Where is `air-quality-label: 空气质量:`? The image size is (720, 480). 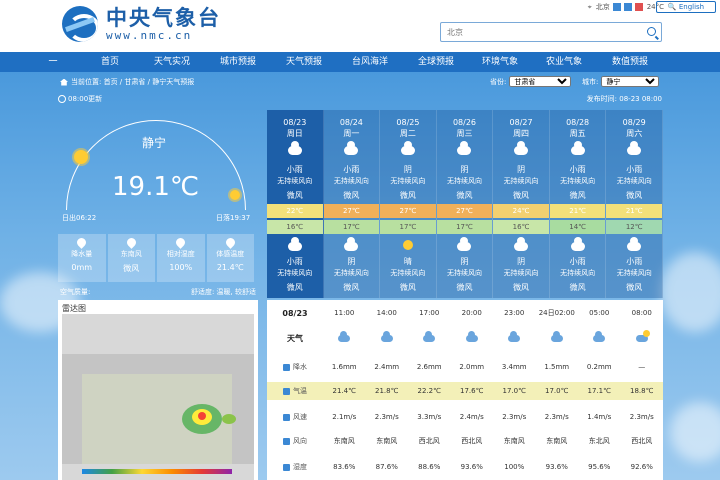 air-quality-label: 空气质量: is located at coordinates (75, 292).